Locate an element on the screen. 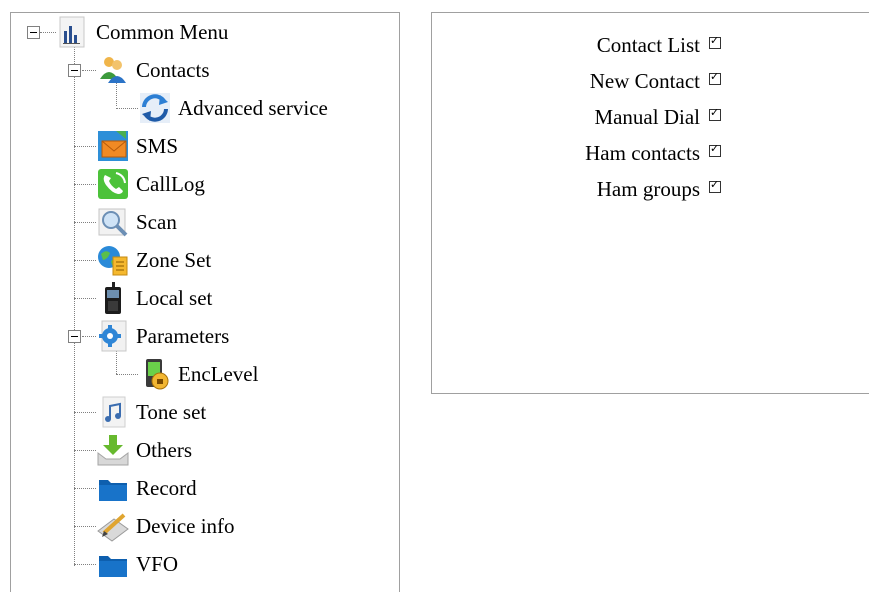 Image resolution: width=869 pixels, height=592 pixels. tree-node-tone-set: Tone set is located at coordinates (151, 412).